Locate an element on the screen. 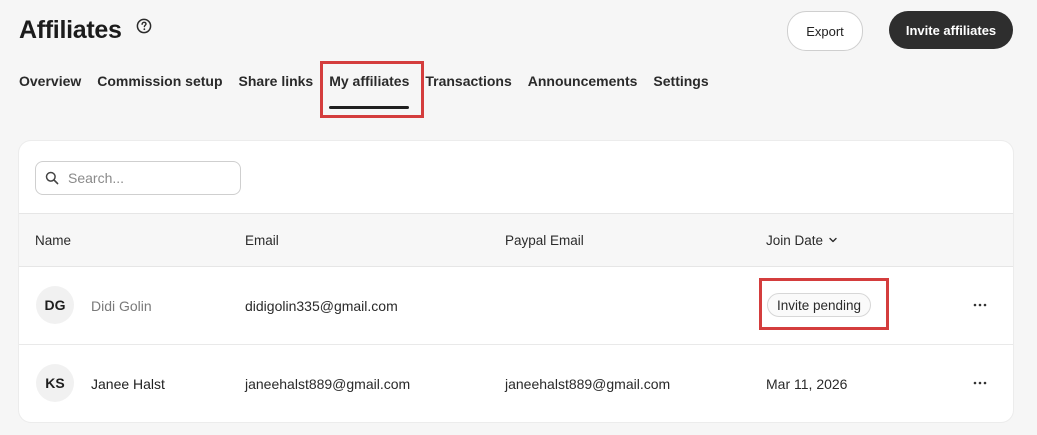 Image resolution: width=1037 pixels, height=435 pixels. invite-affiliates-button: Invite affiliates is located at coordinates (951, 30).